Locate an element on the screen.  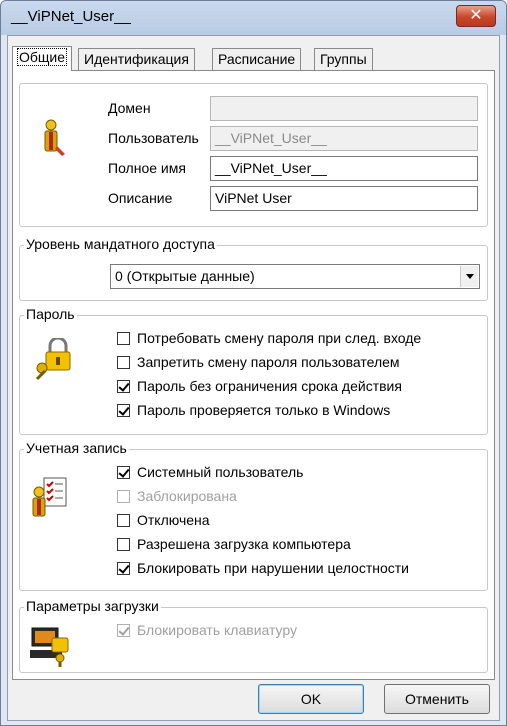
domain-label: Домен is located at coordinates (129, 108).